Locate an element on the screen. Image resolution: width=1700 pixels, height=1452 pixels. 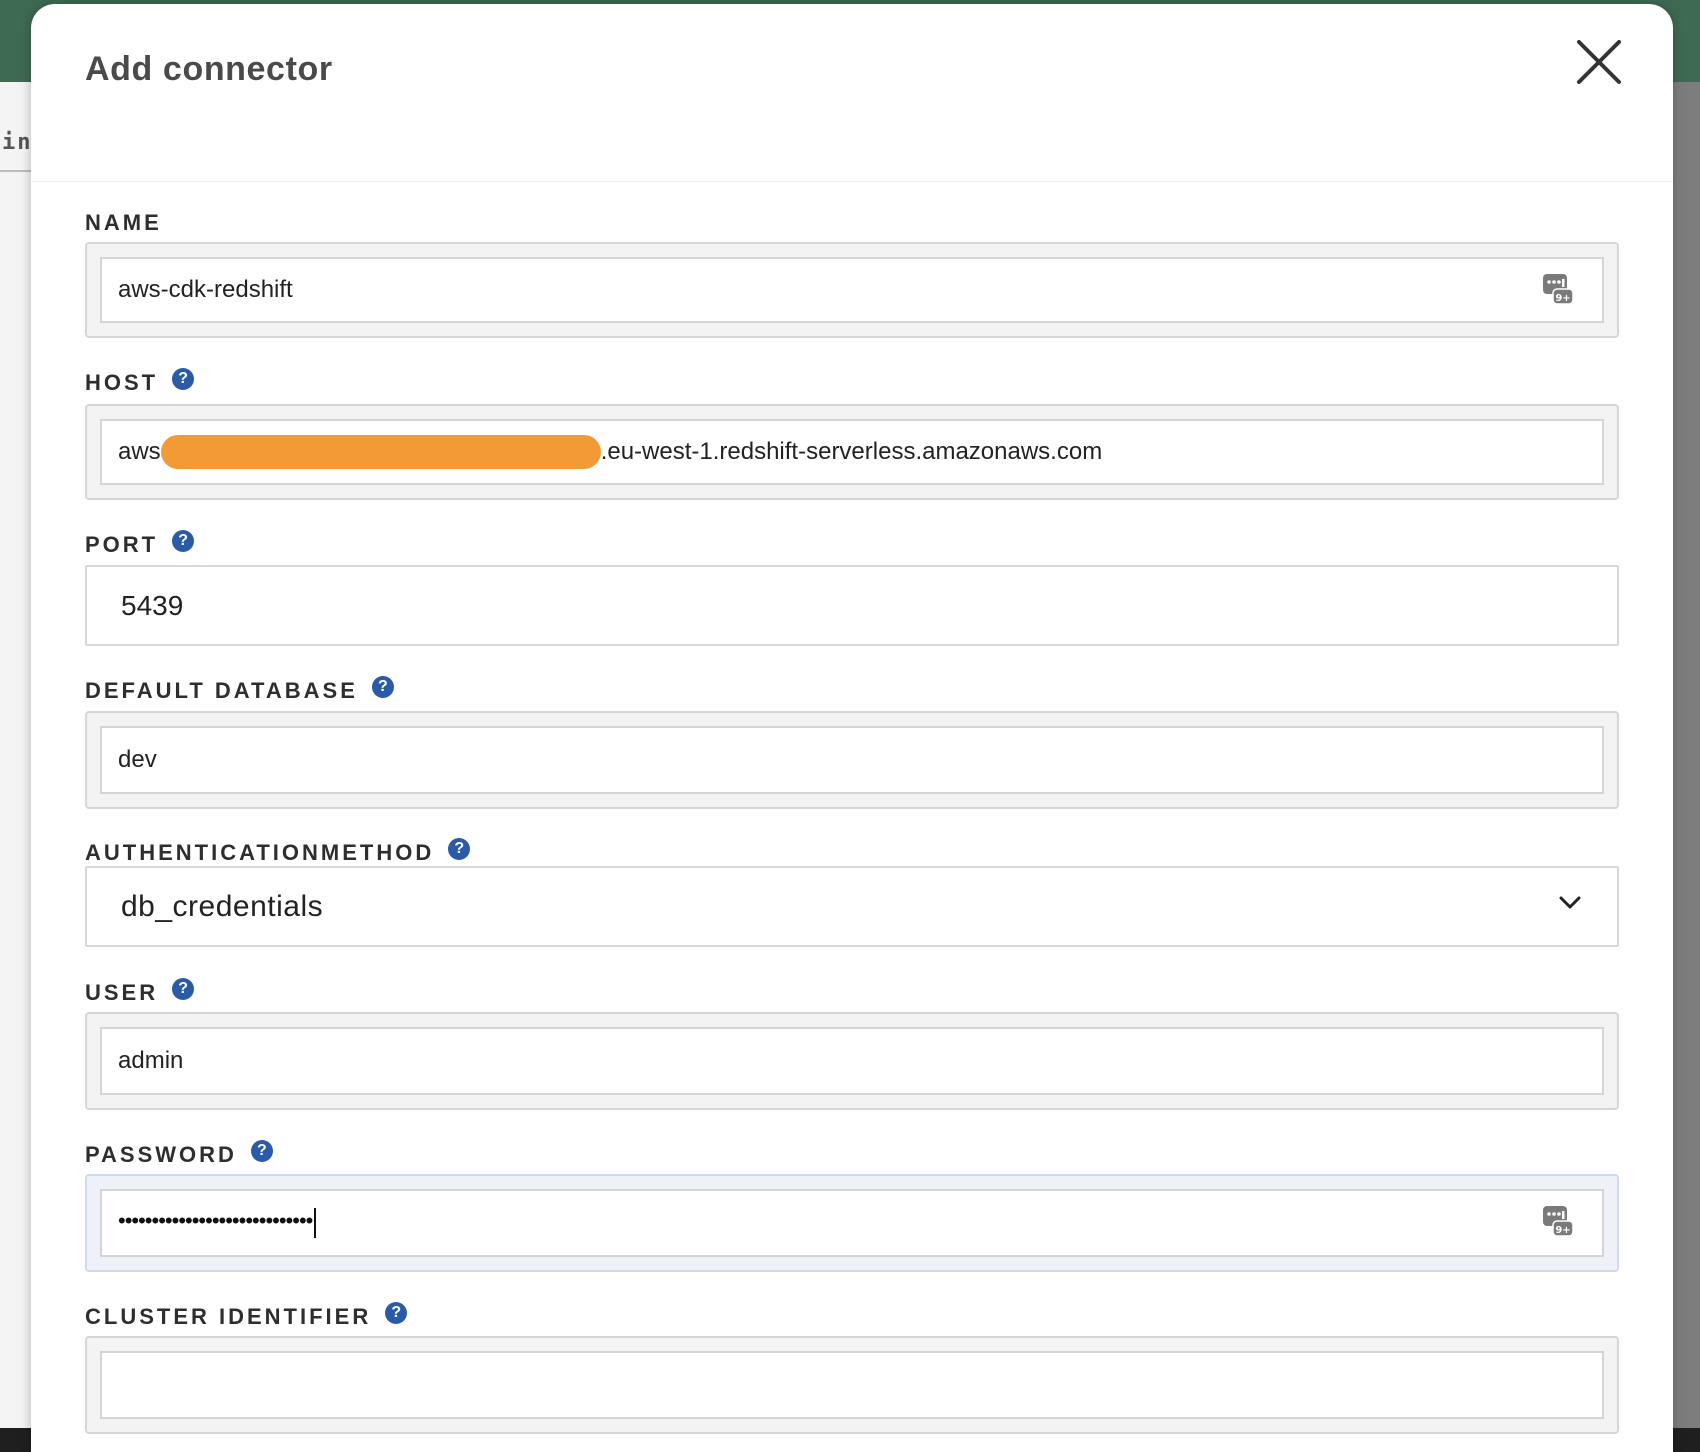
user-field-frame: admin is located at coordinates (852, 1061).